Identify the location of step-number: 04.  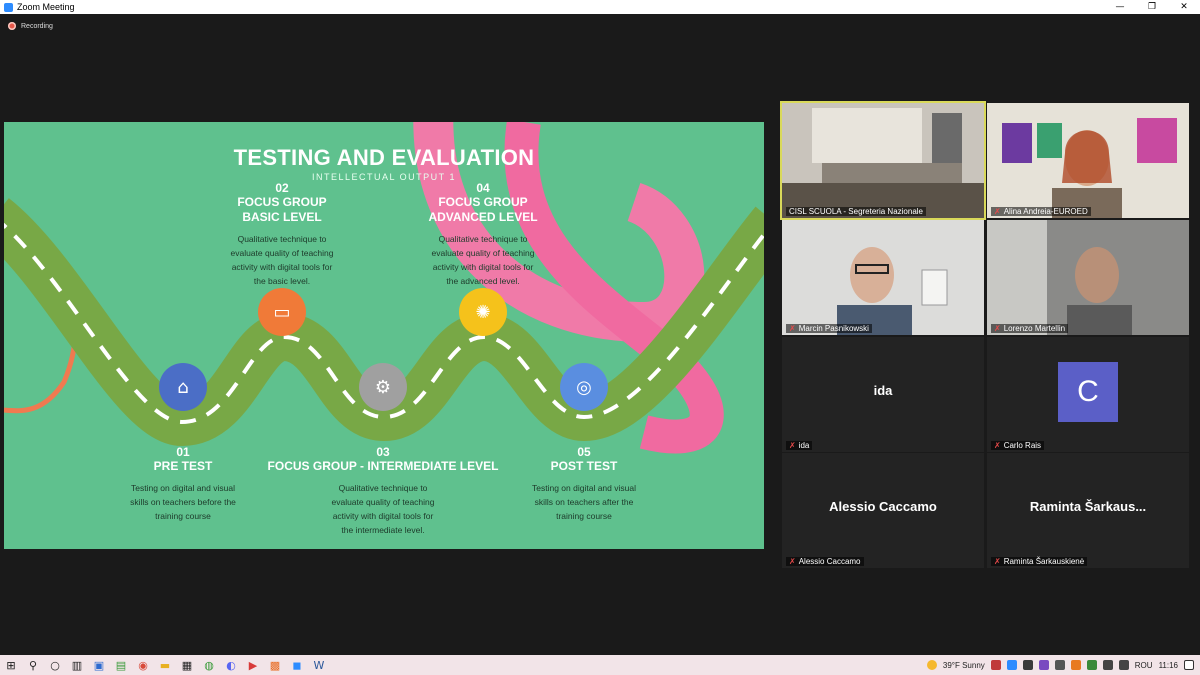
(483, 188).